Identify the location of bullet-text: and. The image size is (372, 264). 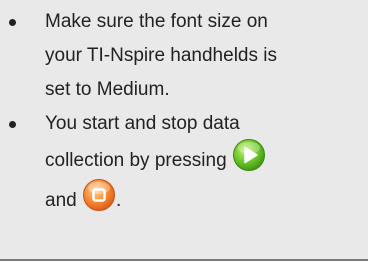
(61, 200).